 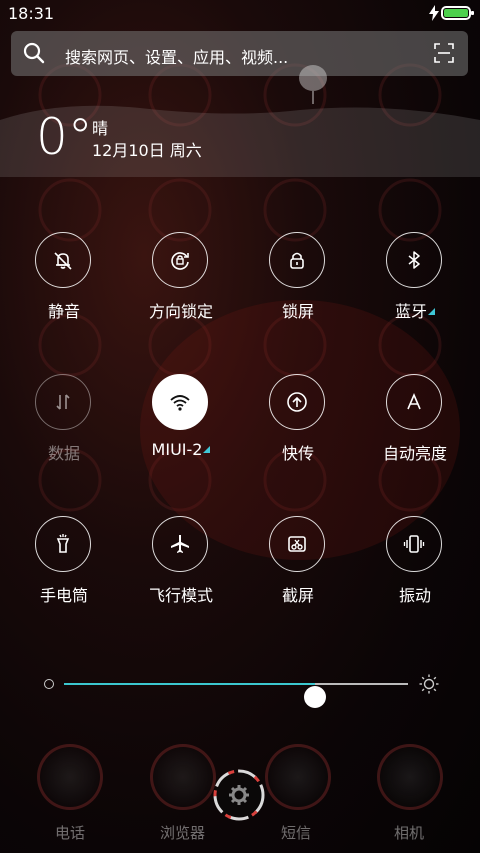 I want to click on dock-label-phone: 电话, so click(x=70, y=833).